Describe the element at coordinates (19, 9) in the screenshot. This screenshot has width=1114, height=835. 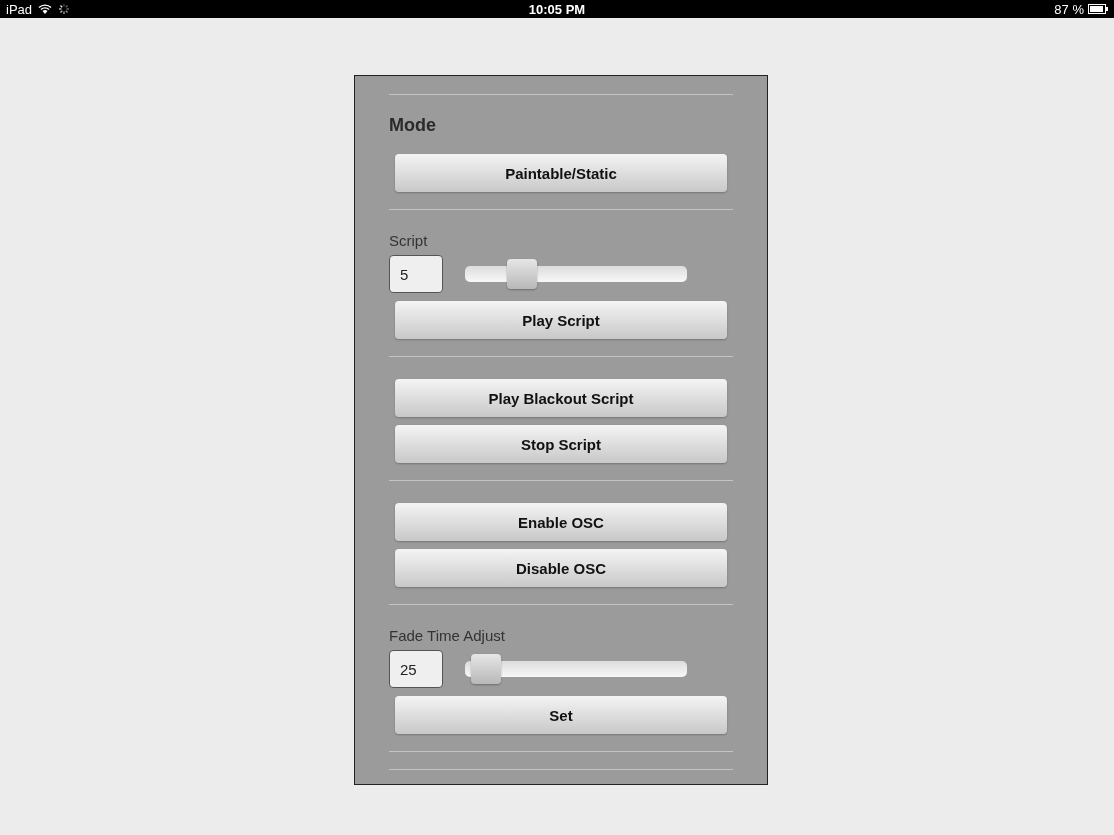
I see `device-name: iPad` at that location.